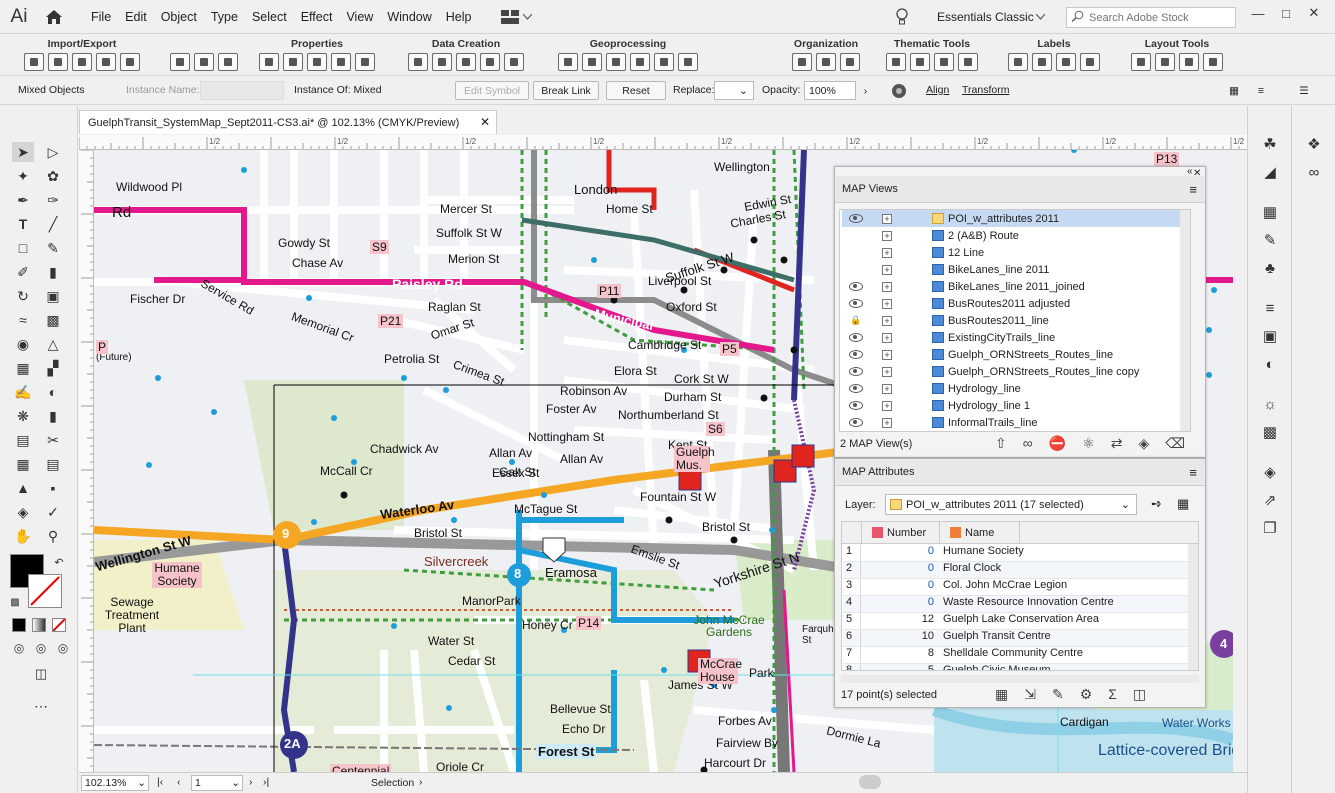  I want to click on menu-file: File, so click(101, 17).